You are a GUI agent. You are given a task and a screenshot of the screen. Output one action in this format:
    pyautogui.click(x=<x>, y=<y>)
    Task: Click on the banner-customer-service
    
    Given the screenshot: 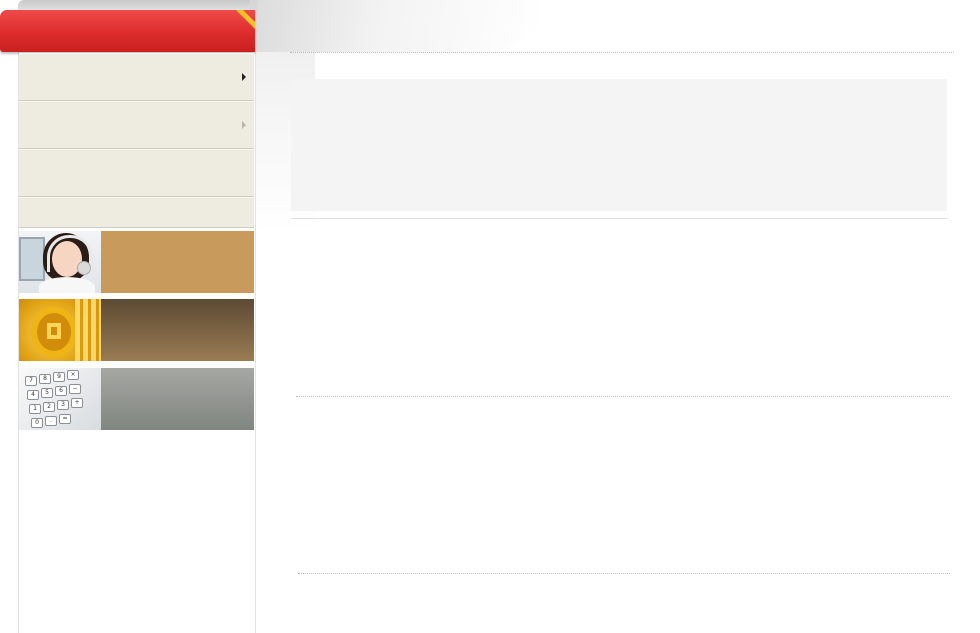 What is the action you would take?
    pyautogui.click(x=136, y=262)
    